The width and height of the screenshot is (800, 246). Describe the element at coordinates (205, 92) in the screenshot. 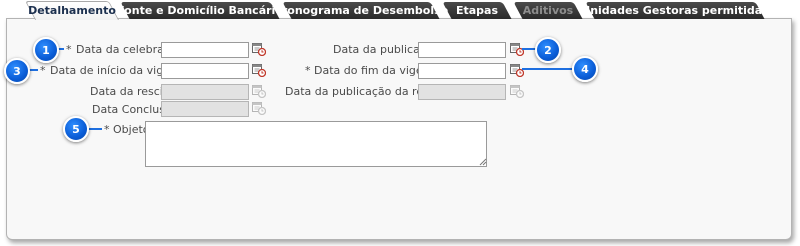

I see `data-rescisao-input` at that location.